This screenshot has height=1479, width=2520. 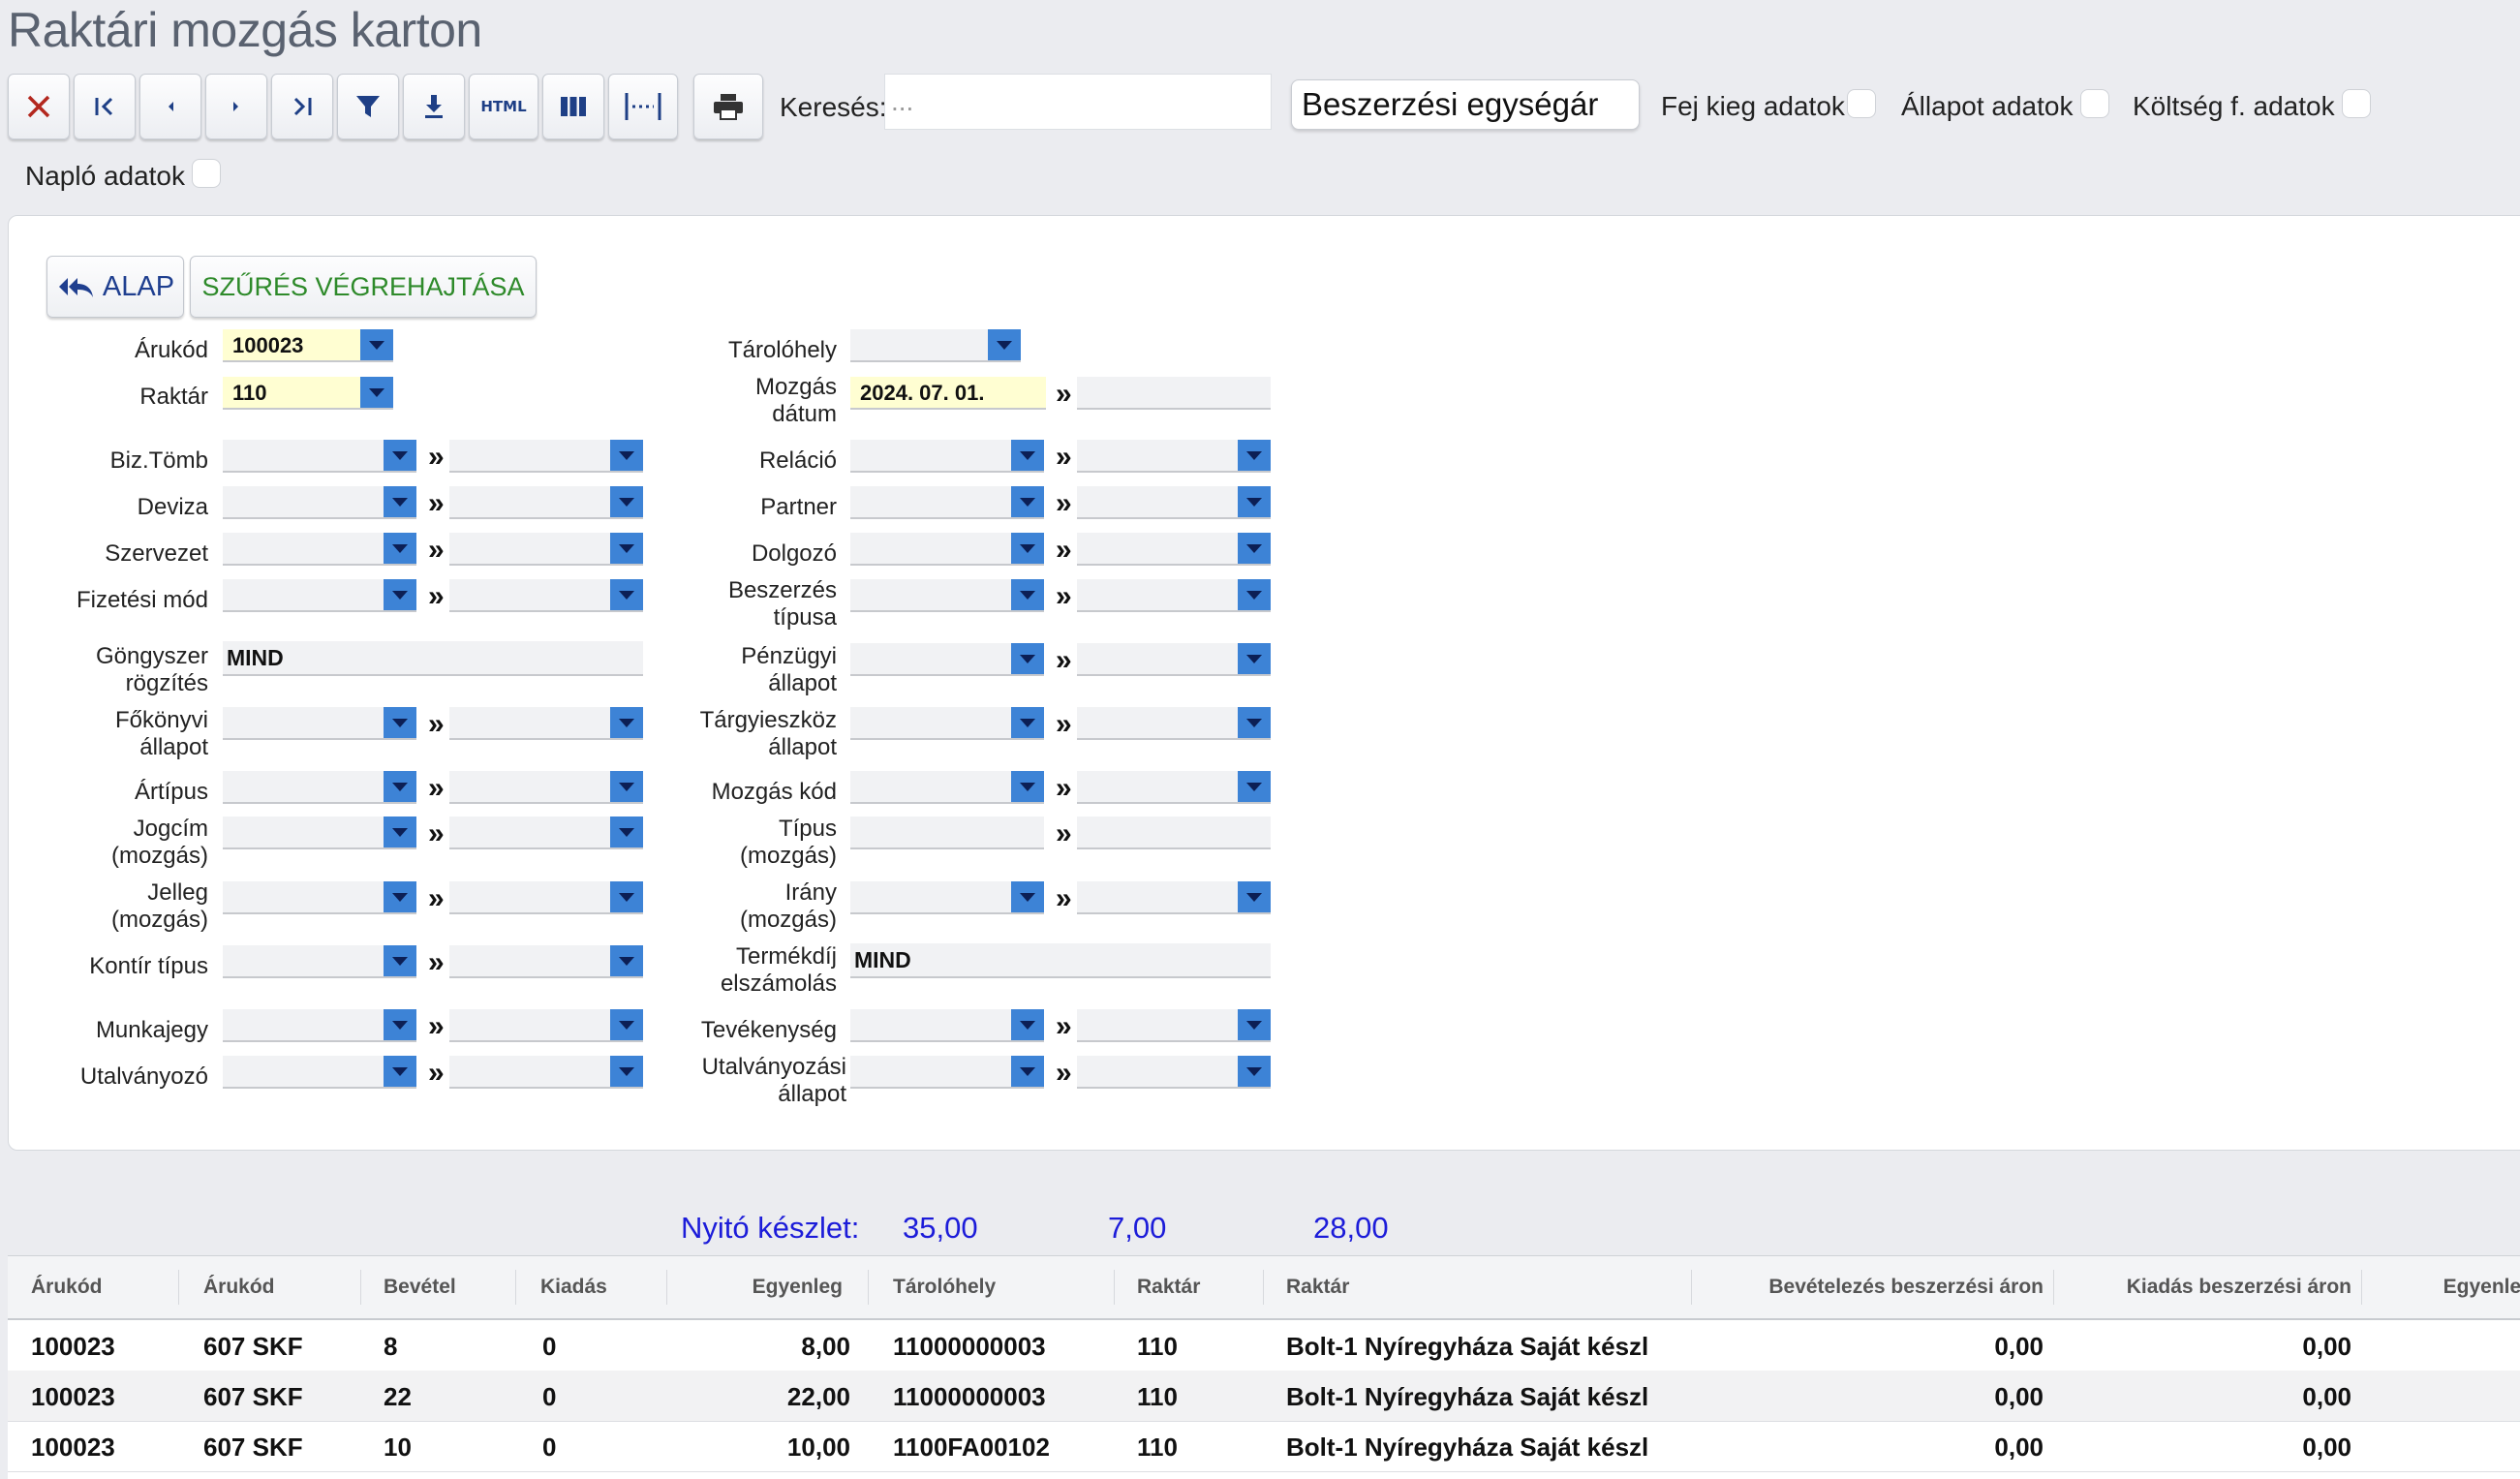 What do you see at coordinates (39, 106) in the screenshot?
I see `close-button` at bounding box center [39, 106].